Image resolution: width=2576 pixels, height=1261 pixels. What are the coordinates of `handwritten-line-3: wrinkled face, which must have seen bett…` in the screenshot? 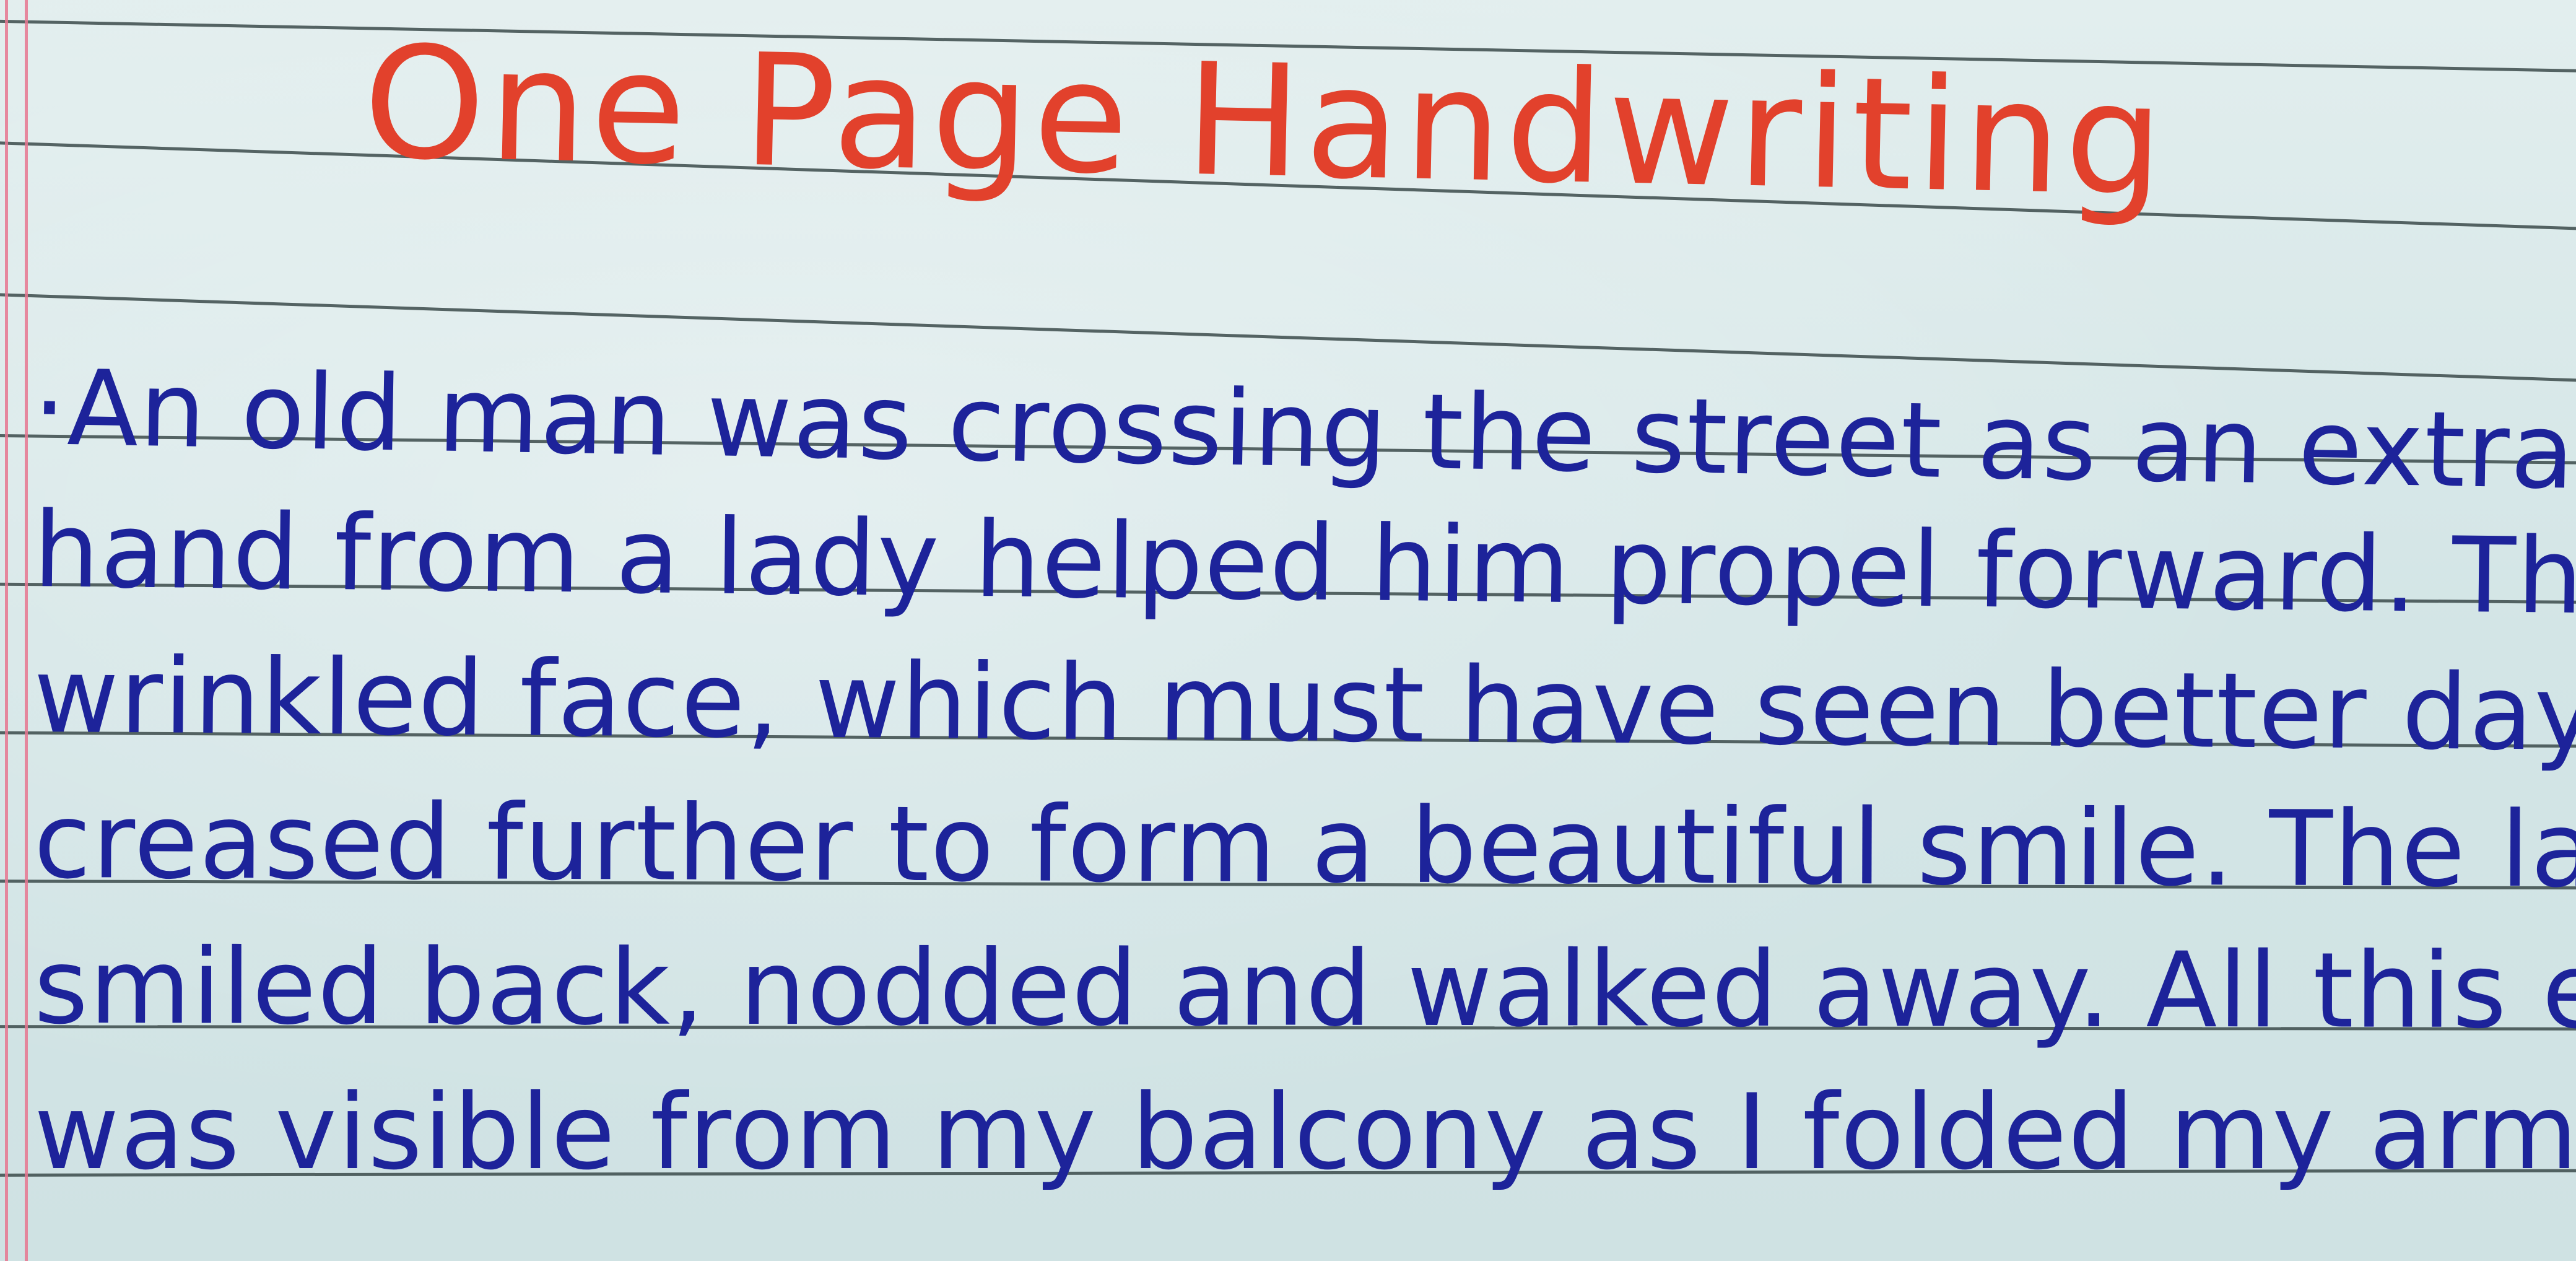 It's located at (1304, 705).